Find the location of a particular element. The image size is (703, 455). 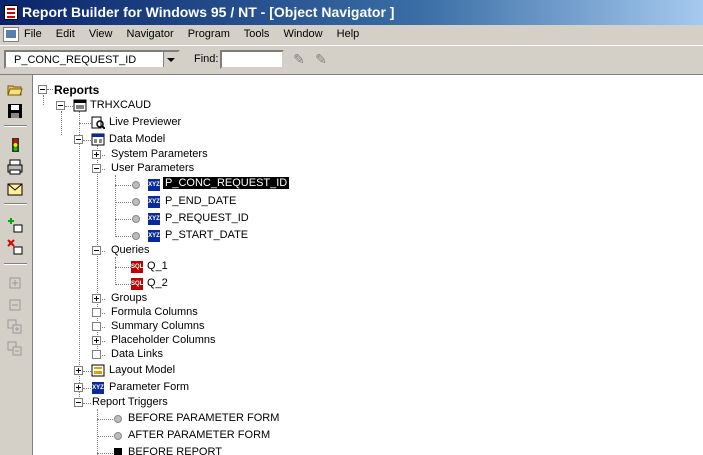

menu-edit: Edit is located at coordinates (65, 34).